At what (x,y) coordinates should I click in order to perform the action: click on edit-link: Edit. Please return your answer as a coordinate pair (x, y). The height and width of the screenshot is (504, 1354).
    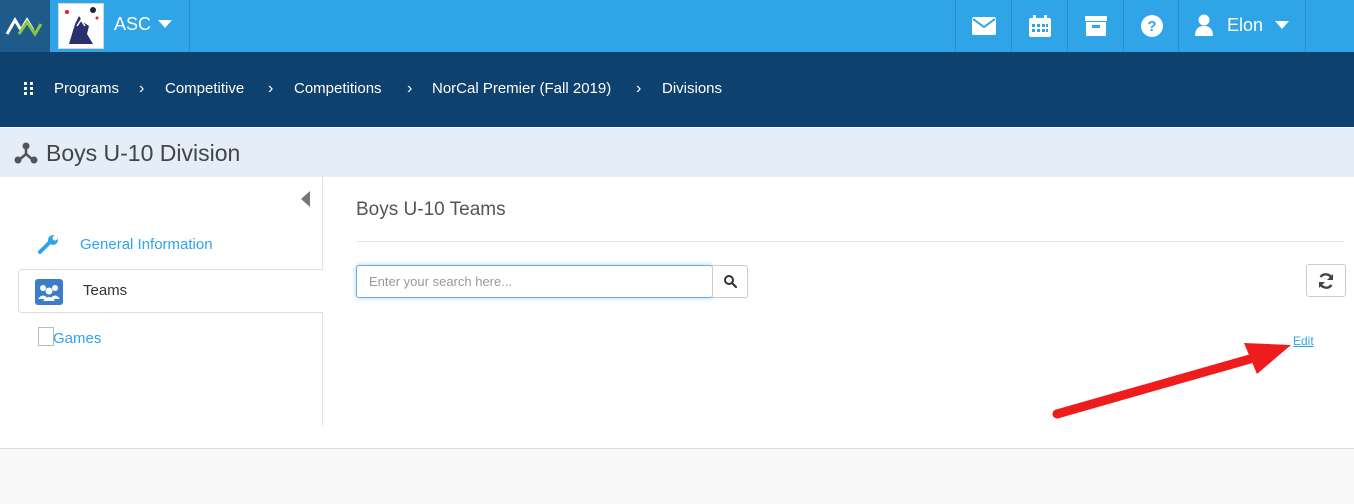
    Looking at the image, I should click on (1303, 341).